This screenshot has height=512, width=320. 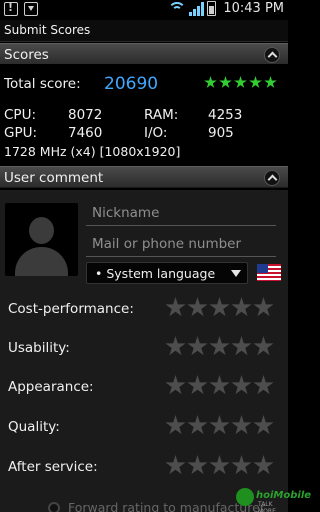 What do you see at coordinates (245, 497) in the screenshot?
I see `watermark-circle-icon` at bounding box center [245, 497].